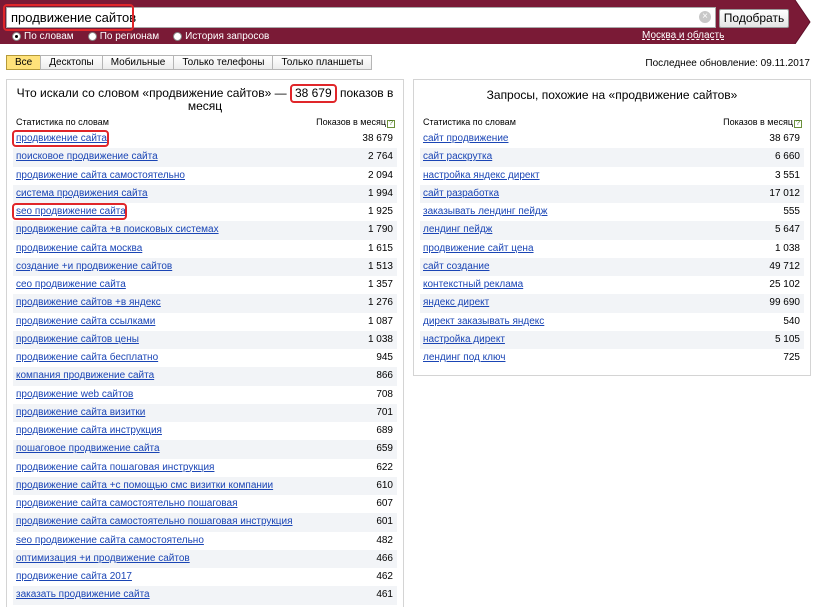 This screenshot has height=607, width=818. I want to click on query-link: сео продвижение сайта, so click(71, 285).